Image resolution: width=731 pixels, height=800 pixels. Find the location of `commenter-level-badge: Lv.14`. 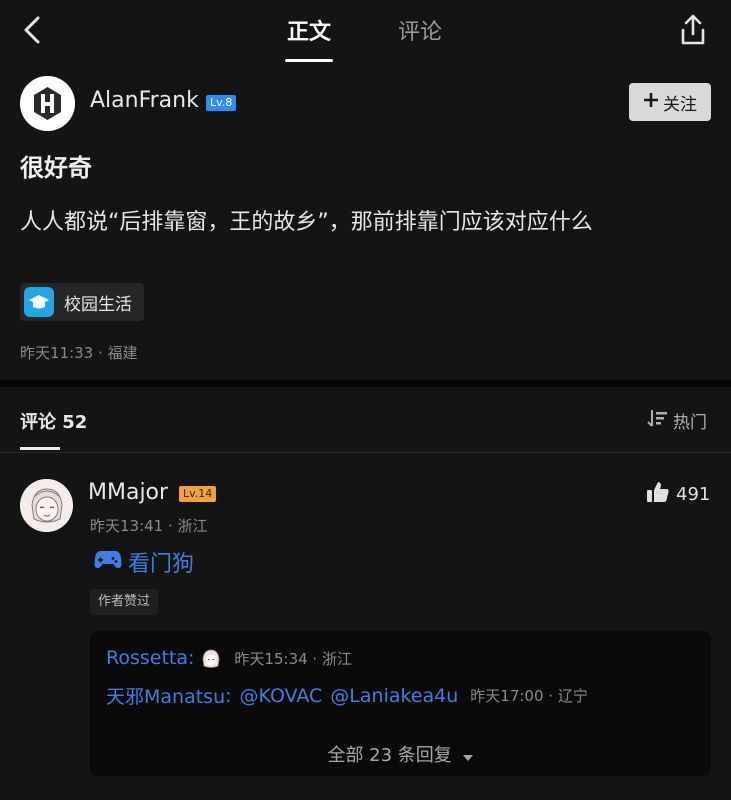

commenter-level-badge: Lv.14 is located at coordinates (198, 494).